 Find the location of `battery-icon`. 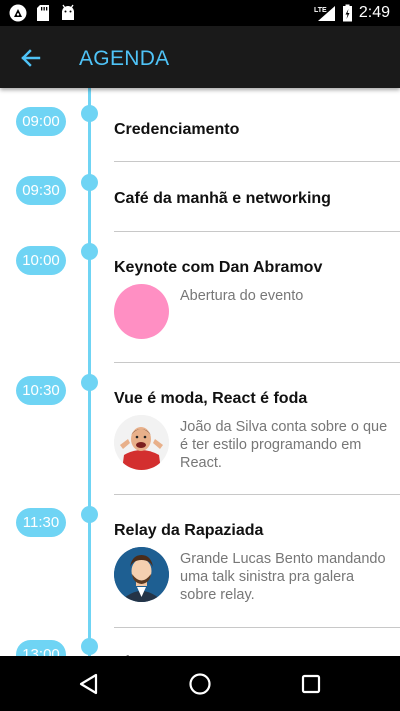

battery-icon is located at coordinates (347, 13).